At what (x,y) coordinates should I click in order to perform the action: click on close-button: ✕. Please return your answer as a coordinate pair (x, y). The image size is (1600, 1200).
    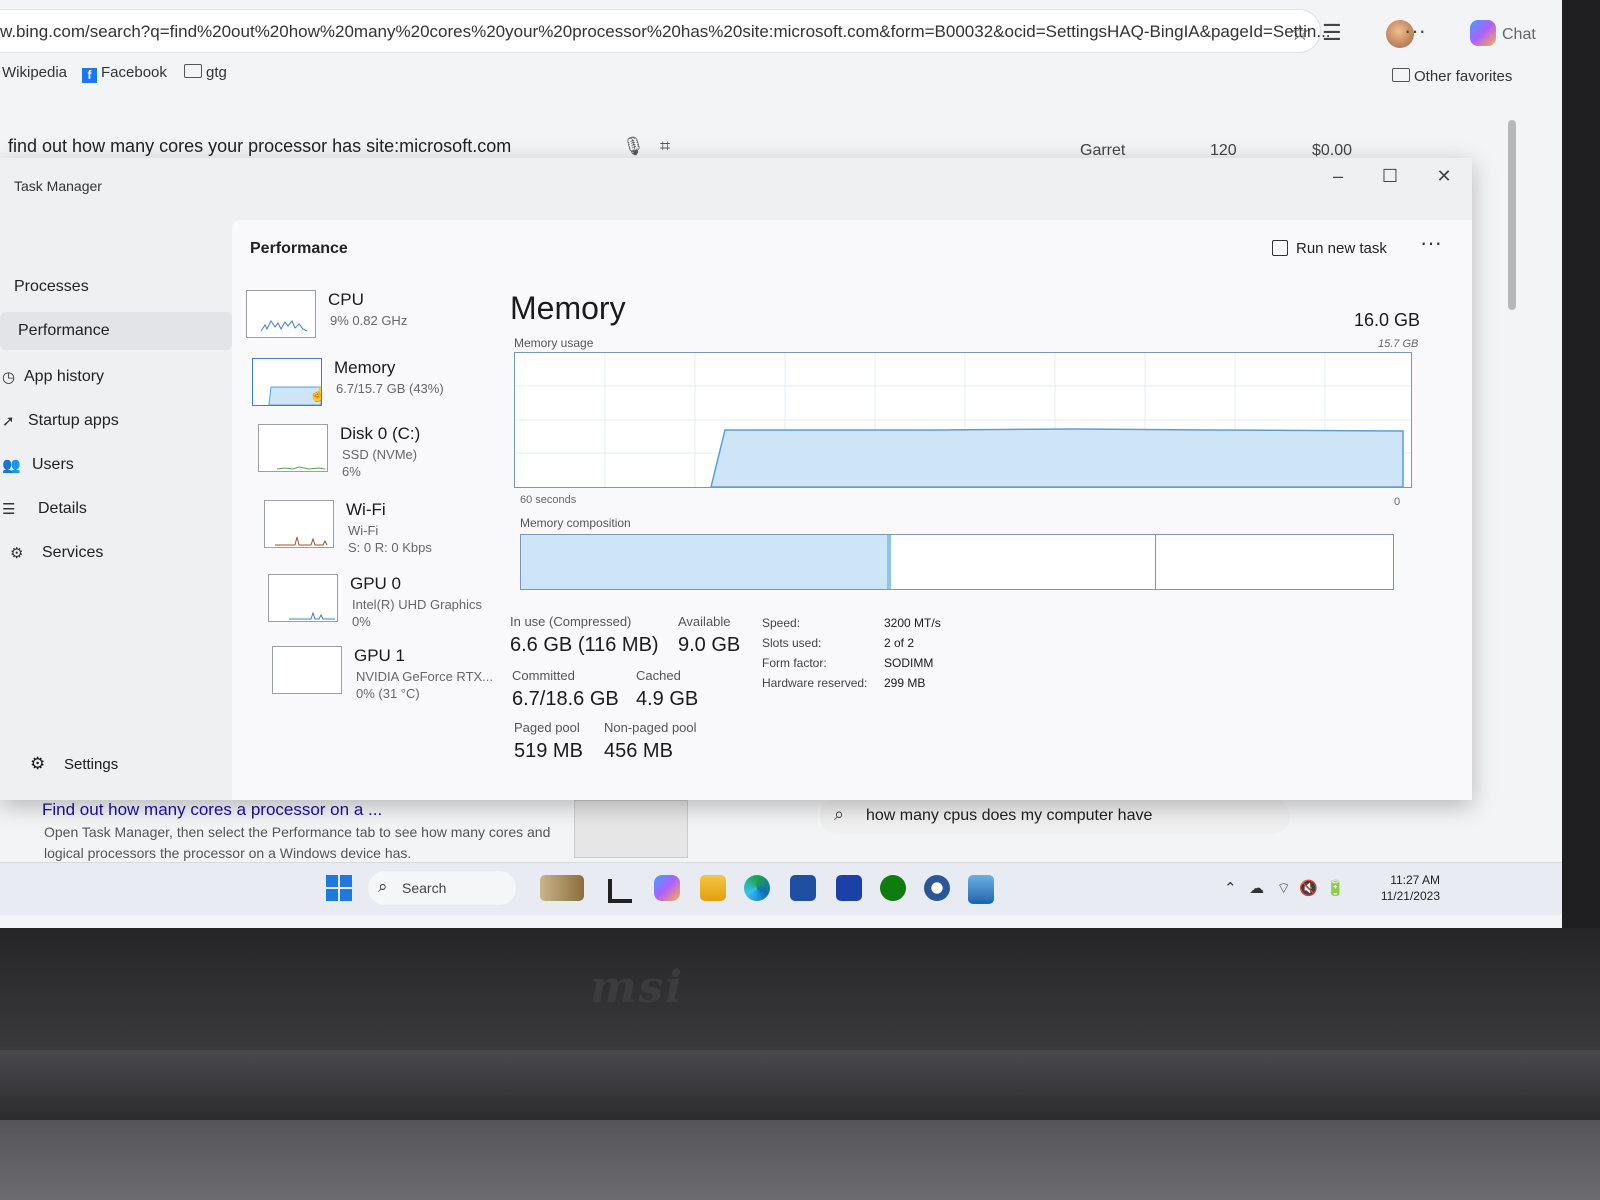
    Looking at the image, I should click on (1444, 176).